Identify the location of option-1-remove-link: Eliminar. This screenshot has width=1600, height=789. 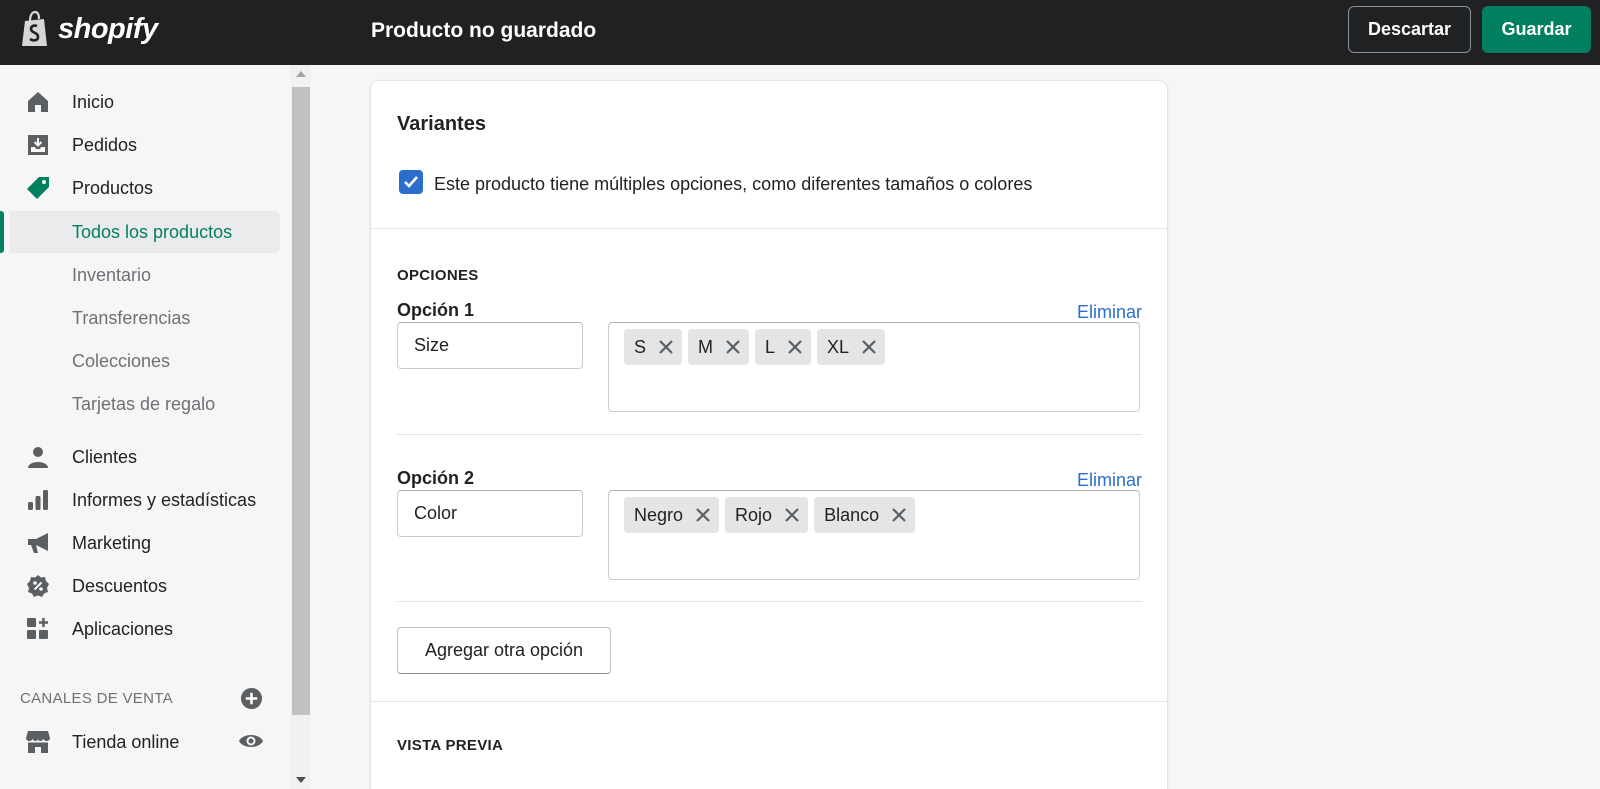
(1109, 312).